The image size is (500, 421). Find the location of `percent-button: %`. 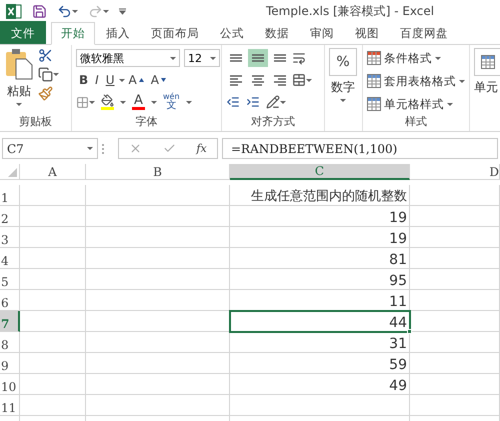

percent-button: % is located at coordinates (343, 62).